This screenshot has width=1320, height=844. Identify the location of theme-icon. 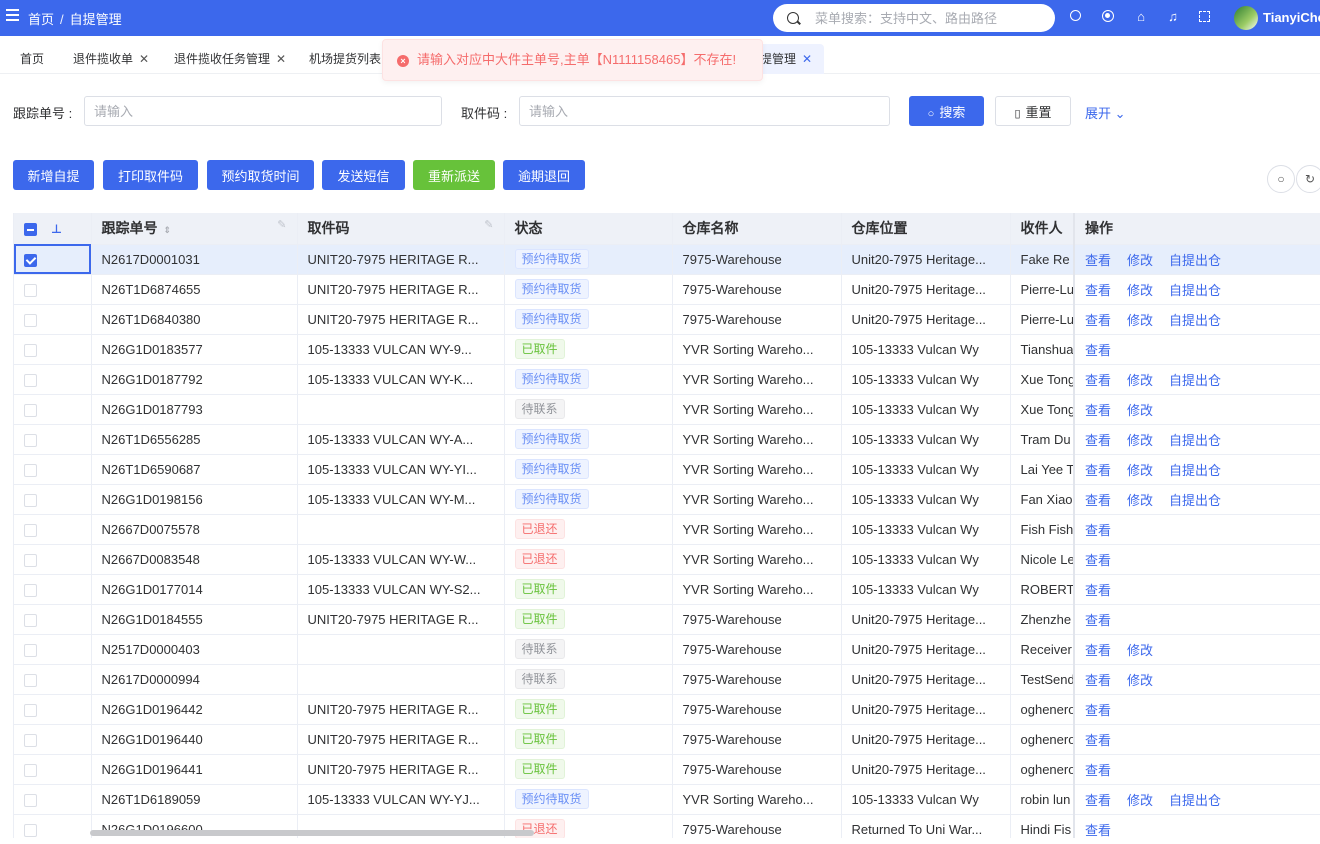
(1109, 17).